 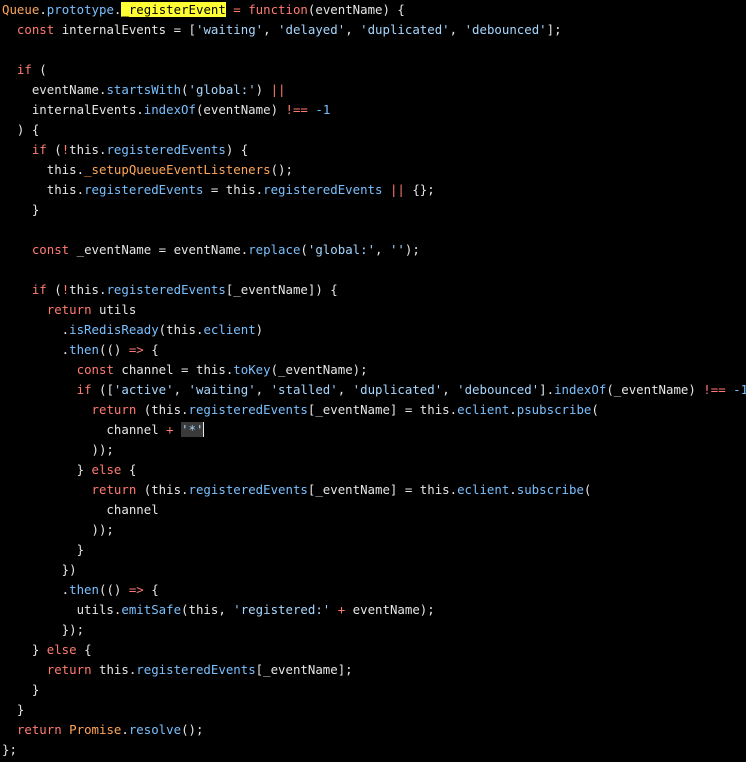 I want to click on code-line: const channel = this.toKey(_eventName);, so click(x=374, y=370).